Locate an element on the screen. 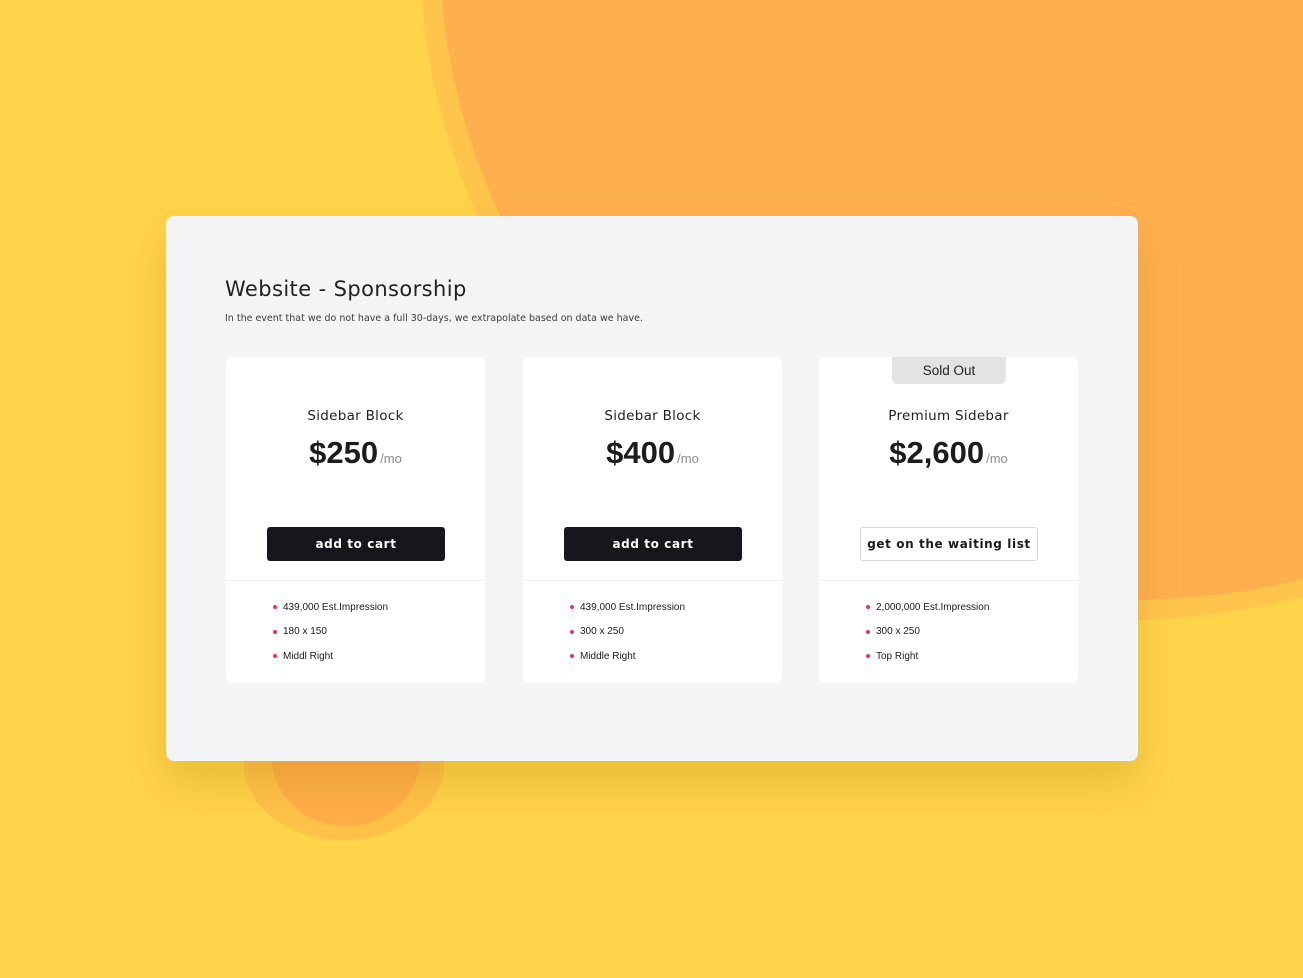  feature-text: Top Right is located at coordinates (897, 656).